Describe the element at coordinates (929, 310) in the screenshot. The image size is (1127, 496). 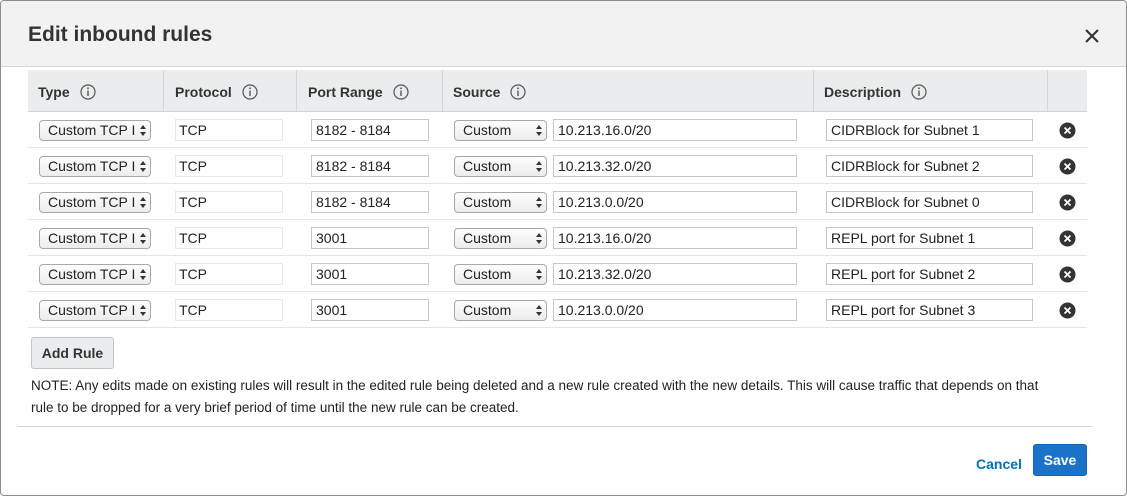
I see `description-input: REPL port for Subnet 3` at that location.